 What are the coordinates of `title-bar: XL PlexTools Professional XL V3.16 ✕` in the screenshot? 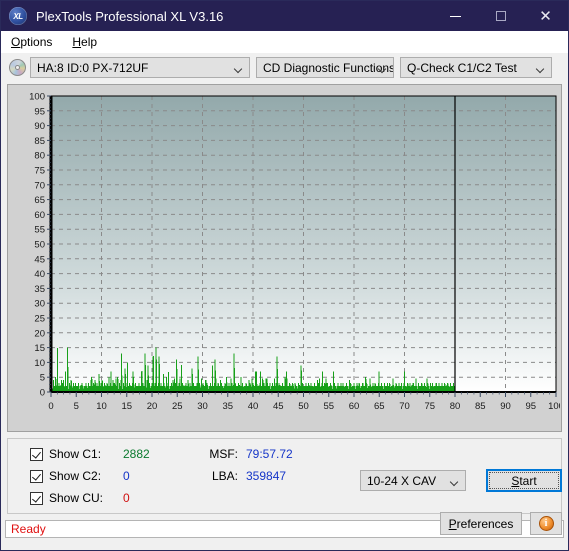 It's located at (284, 16).